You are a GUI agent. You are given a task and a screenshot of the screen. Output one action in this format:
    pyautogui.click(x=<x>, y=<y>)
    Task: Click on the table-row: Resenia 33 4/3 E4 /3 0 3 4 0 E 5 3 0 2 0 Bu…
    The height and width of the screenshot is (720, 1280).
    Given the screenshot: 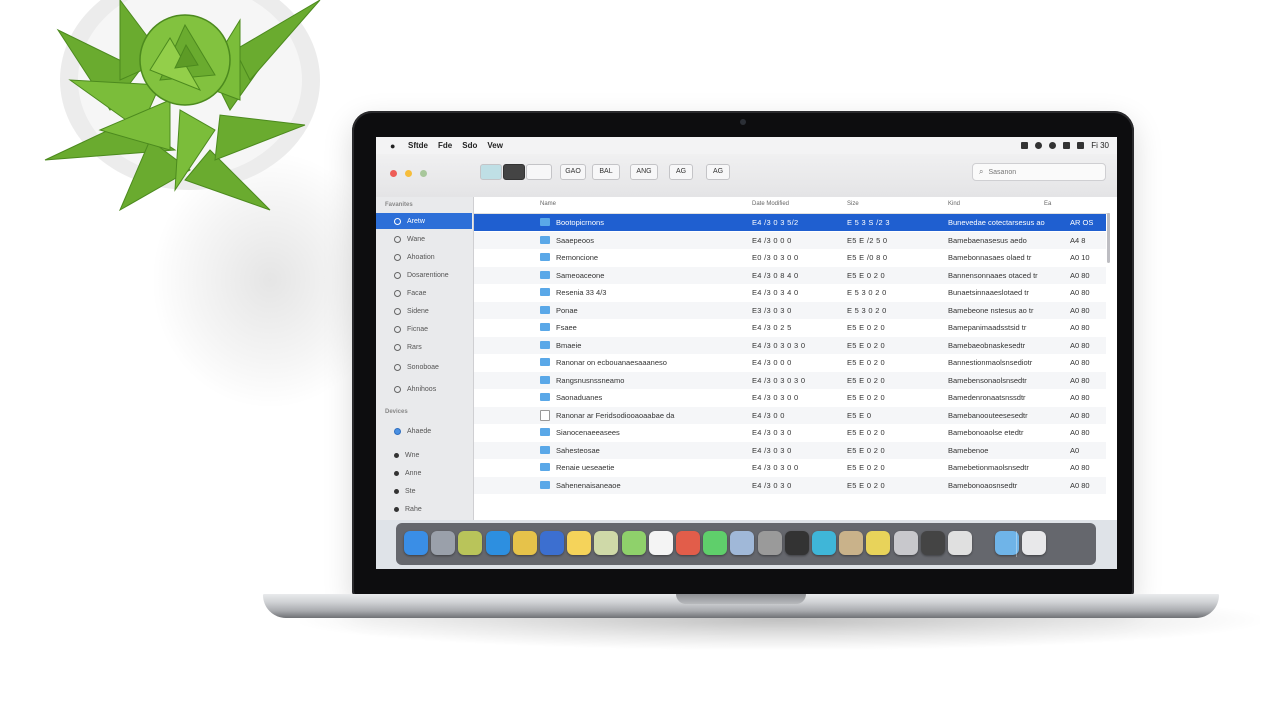 What is the action you would take?
    pyautogui.click(x=790, y=292)
    